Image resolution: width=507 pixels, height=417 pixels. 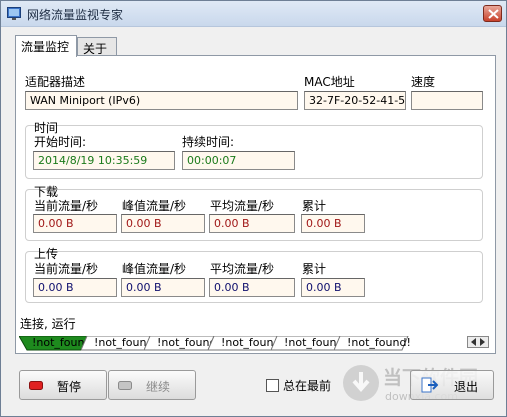 What do you see at coordinates (125, 385) in the screenshot?
I see `resume-indicator-icon` at bounding box center [125, 385].